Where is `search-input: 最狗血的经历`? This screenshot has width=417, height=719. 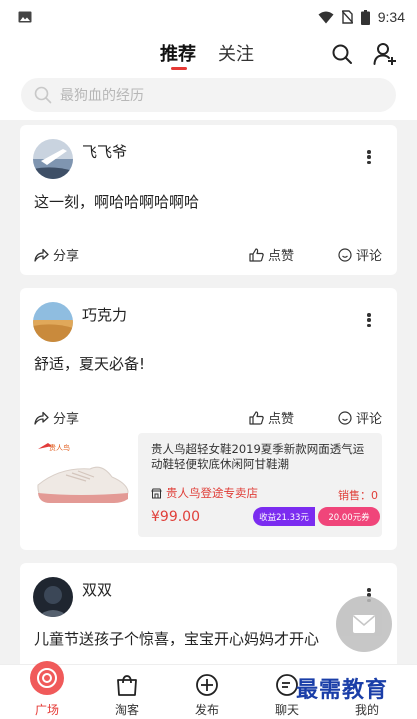
search-input: 最狗血的经历 is located at coordinates (208, 95).